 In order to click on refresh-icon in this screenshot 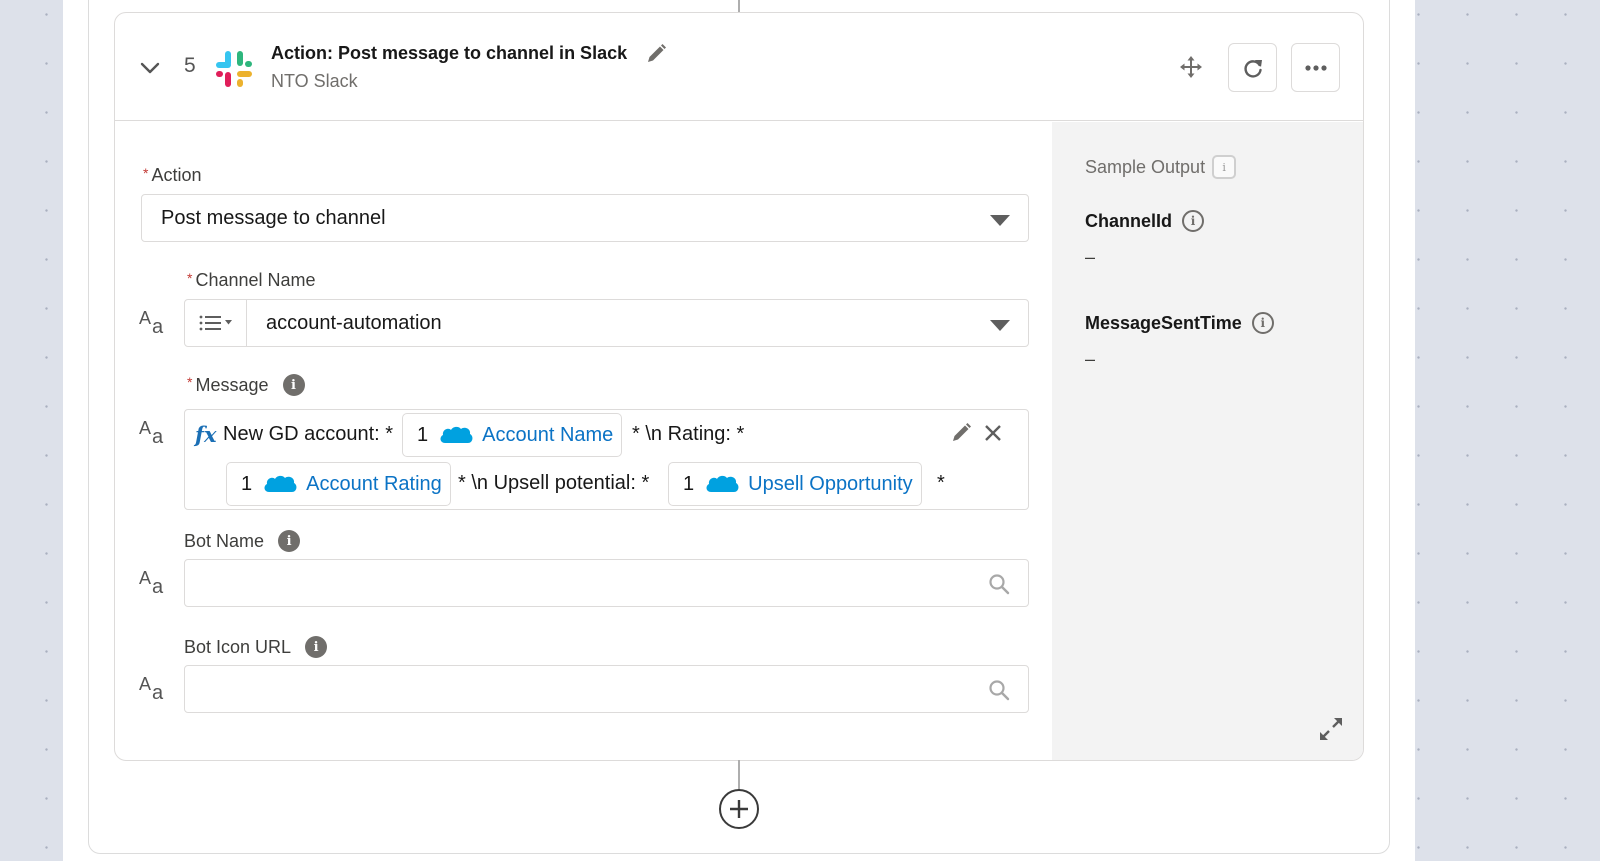, I will do `click(1252, 68)`.